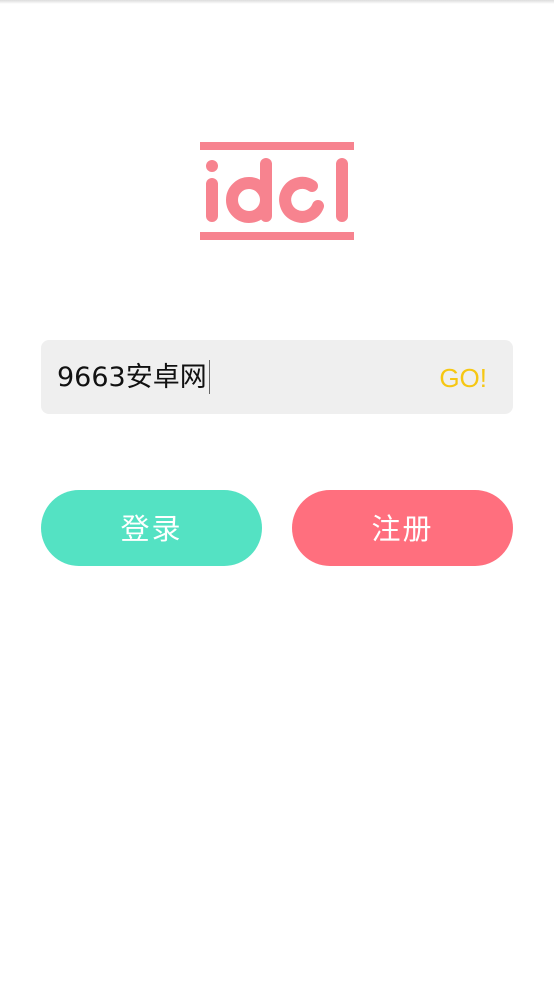 Image resolution: width=554 pixels, height=984 pixels. Describe the element at coordinates (209, 376) in the screenshot. I see `text-cursor` at that location.